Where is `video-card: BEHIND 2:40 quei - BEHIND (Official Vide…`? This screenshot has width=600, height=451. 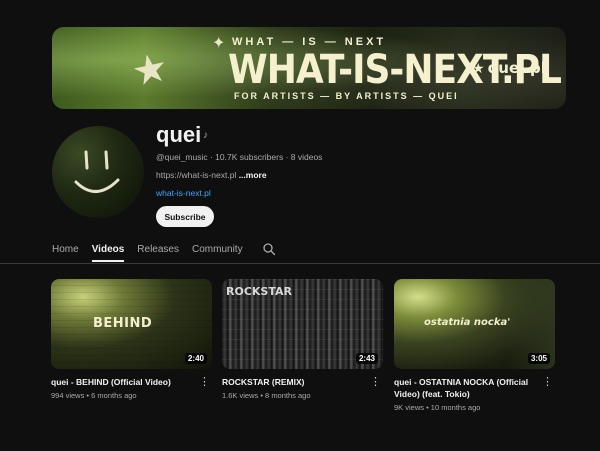
video-card: BEHIND 2:40 quei - BEHIND (Official Vide… is located at coordinates (131, 339).